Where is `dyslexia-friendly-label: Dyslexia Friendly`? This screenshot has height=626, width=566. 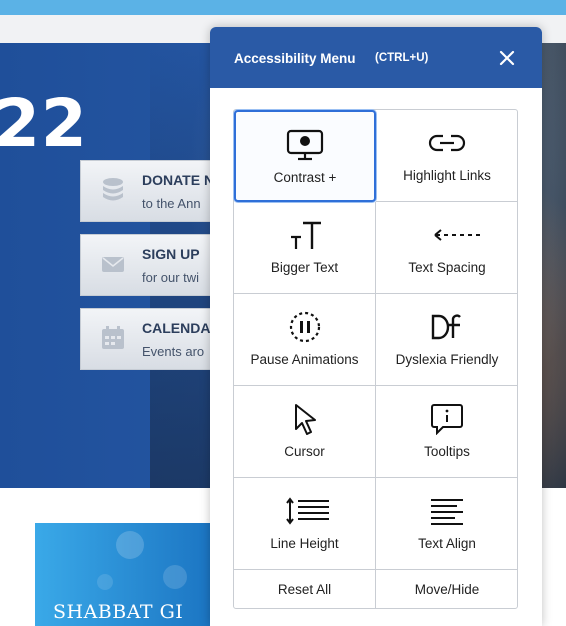
dyslexia-friendly-label: Dyslexia Friendly is located at coordinates (447, 359).